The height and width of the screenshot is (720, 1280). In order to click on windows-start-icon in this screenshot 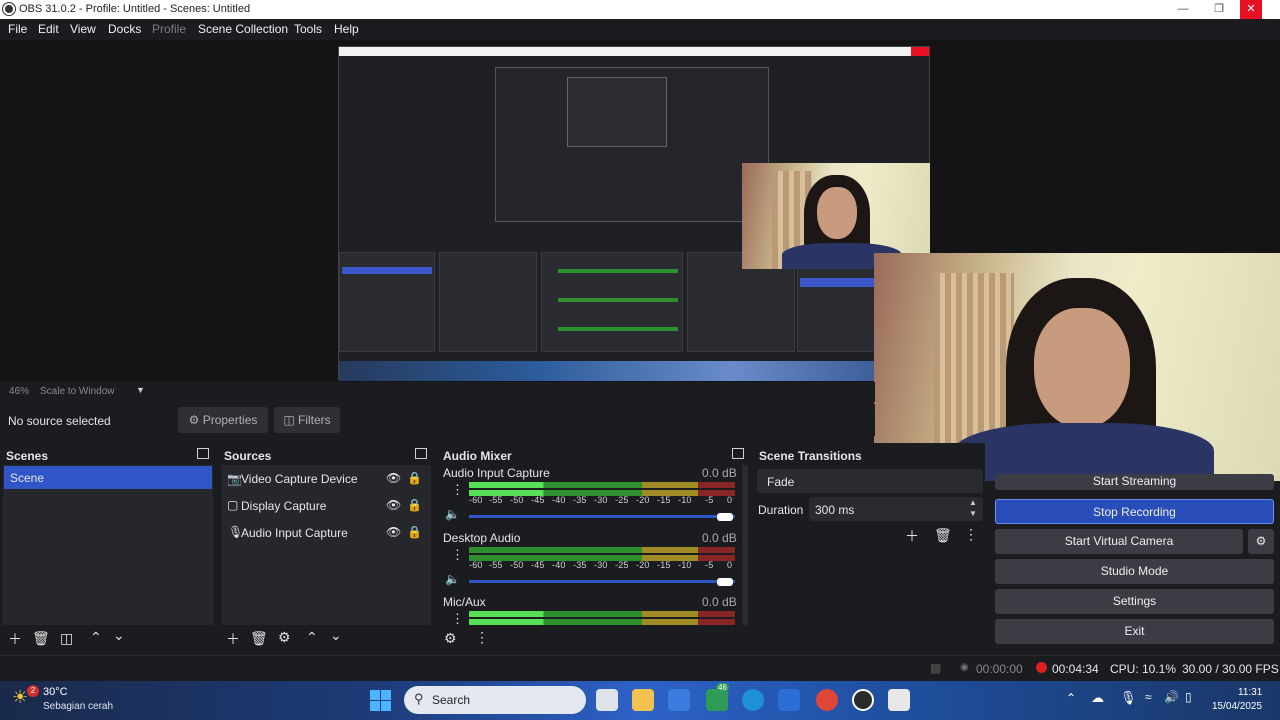, I will do `click(381, 701)`.